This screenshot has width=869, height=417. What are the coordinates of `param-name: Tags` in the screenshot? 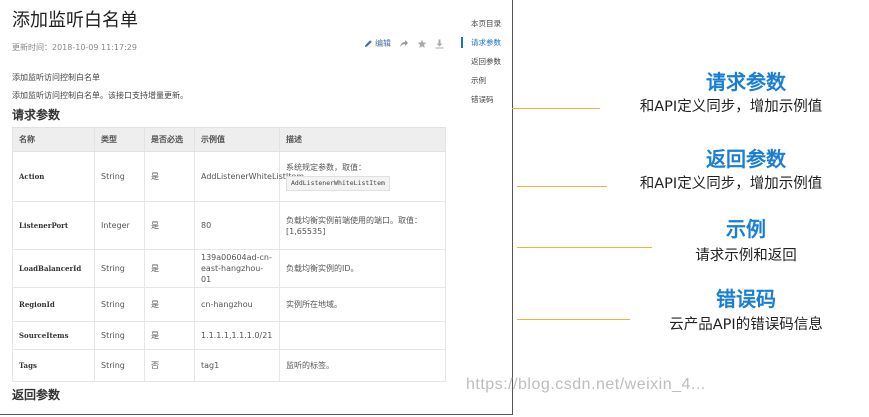 It's located at (53, 365).